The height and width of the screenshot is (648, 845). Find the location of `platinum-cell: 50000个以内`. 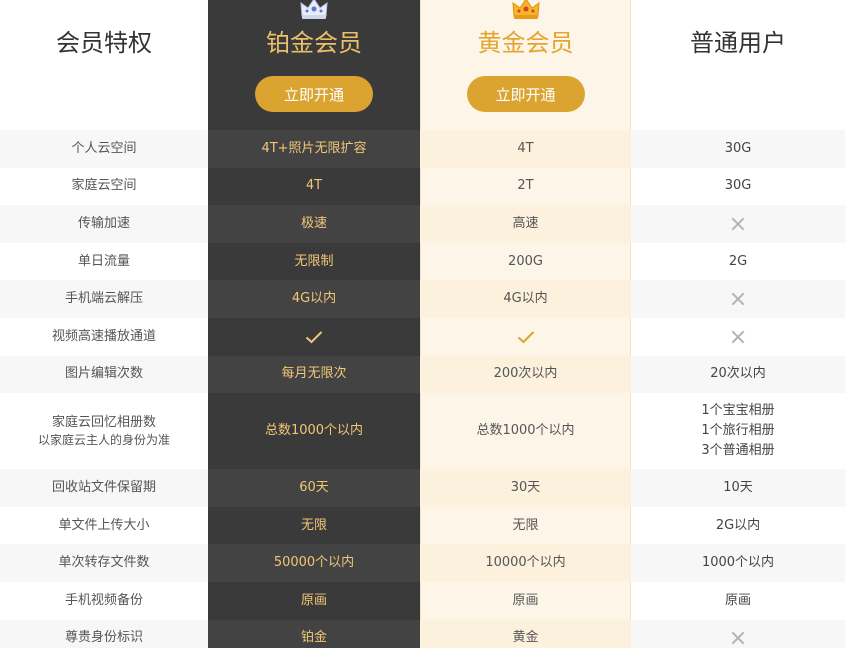

platinum-cell: 50000个以内 is located at coordinates (314, 563).